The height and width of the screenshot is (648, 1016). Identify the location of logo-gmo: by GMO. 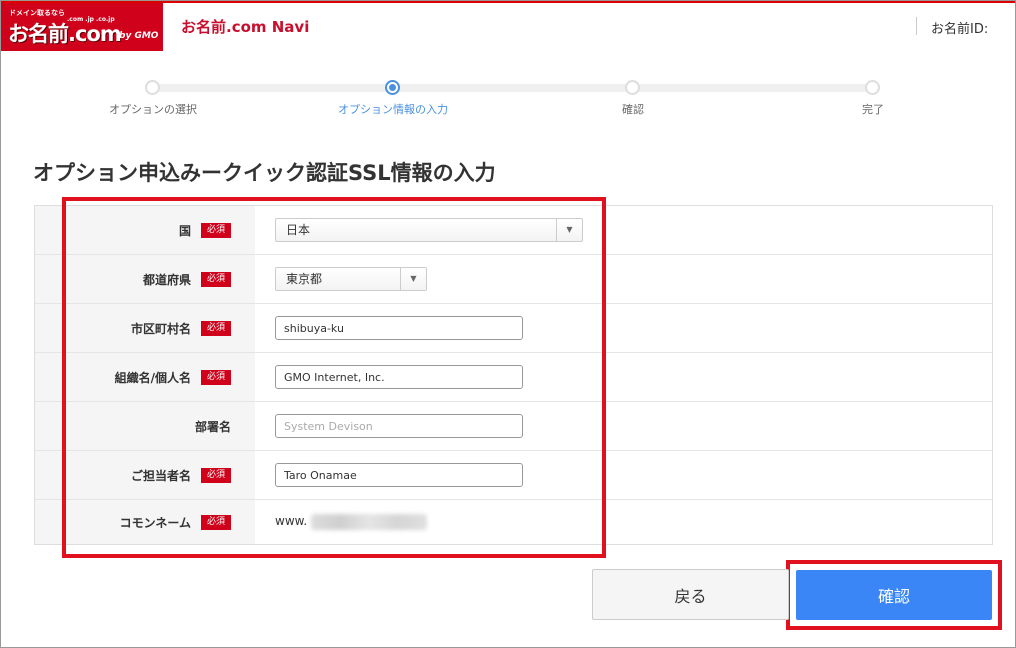
(139, 36).